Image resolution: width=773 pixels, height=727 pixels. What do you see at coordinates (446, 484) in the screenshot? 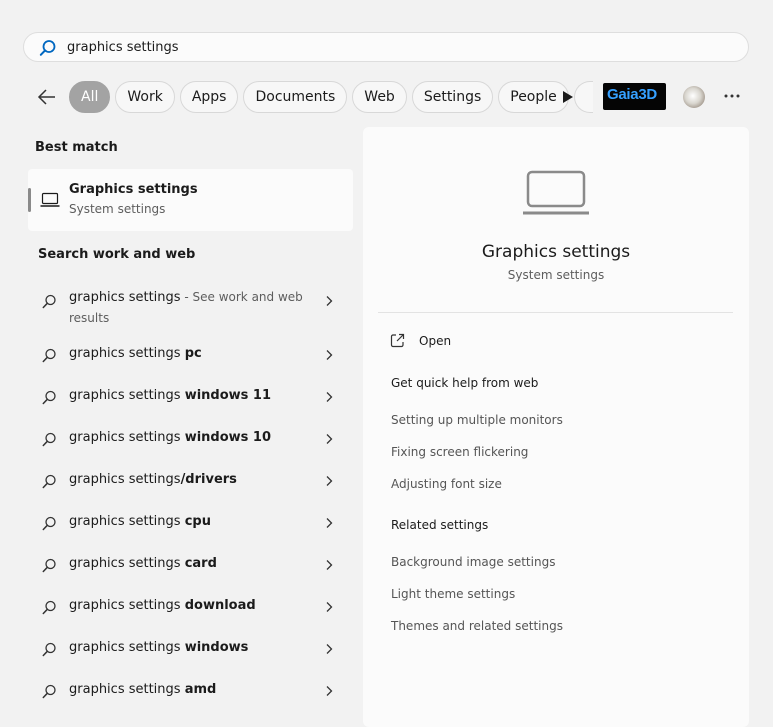
I see `help-link: Adjusting font size` at bounding box center [446, 484].